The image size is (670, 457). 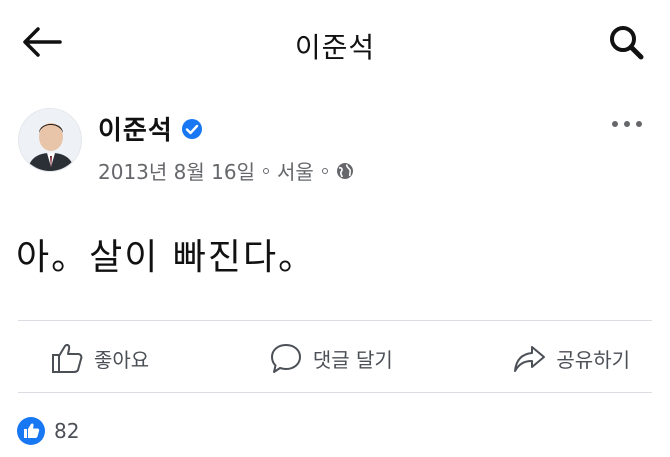 What do you see at coordinates (593, 359) in the screenshot?
I see `share-label: 공유하기` at bounding box center [593, 359].